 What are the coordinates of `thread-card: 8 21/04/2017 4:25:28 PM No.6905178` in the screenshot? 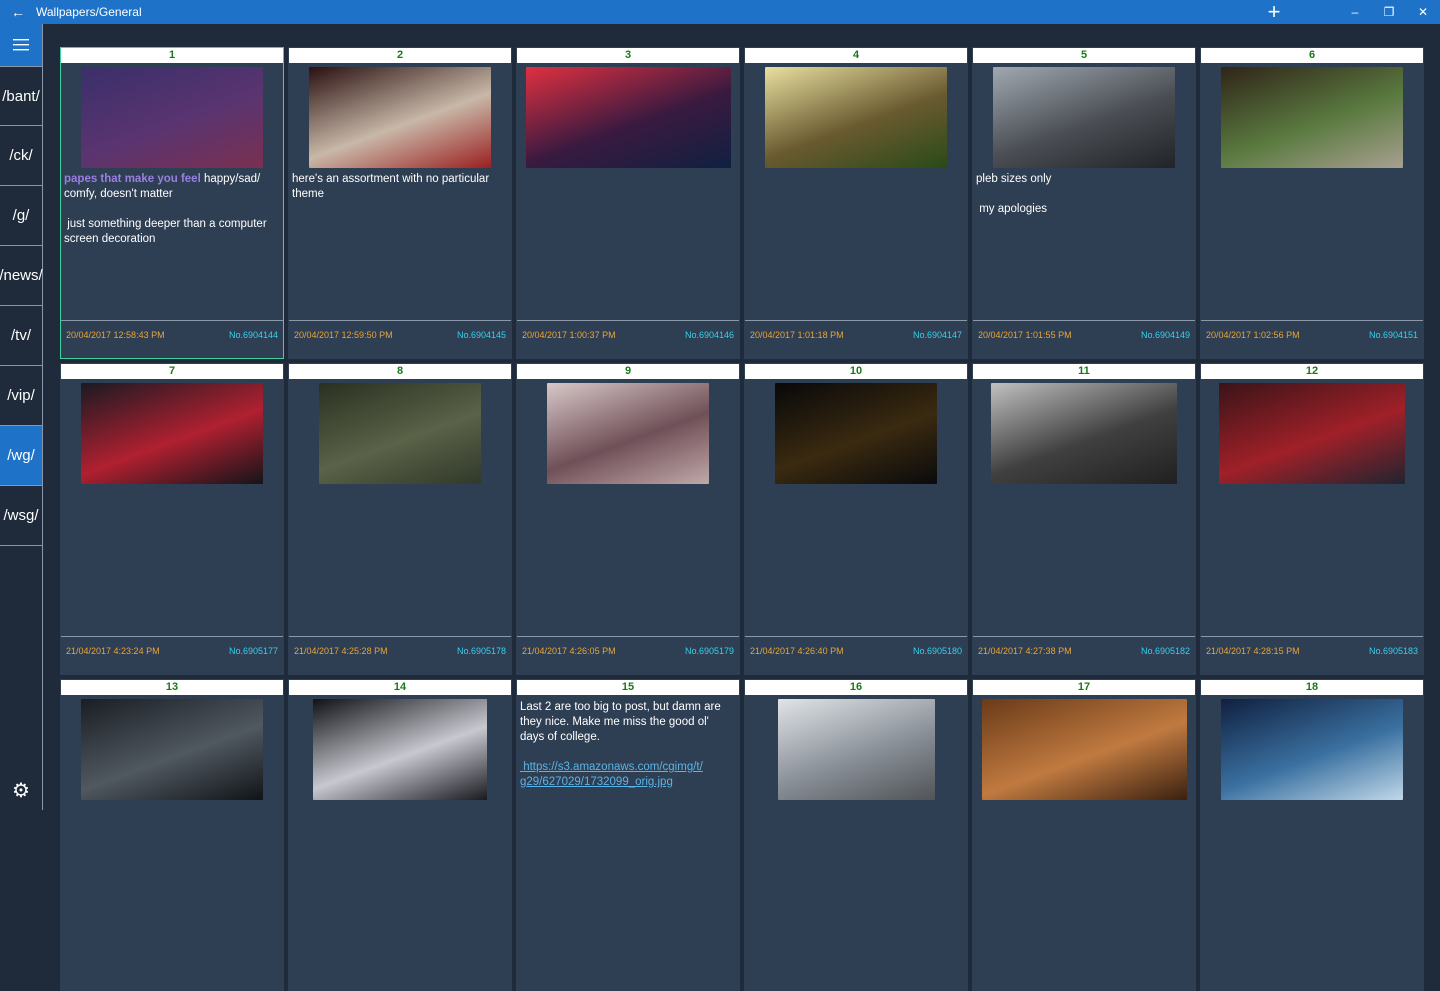 It's located at (400, 519).